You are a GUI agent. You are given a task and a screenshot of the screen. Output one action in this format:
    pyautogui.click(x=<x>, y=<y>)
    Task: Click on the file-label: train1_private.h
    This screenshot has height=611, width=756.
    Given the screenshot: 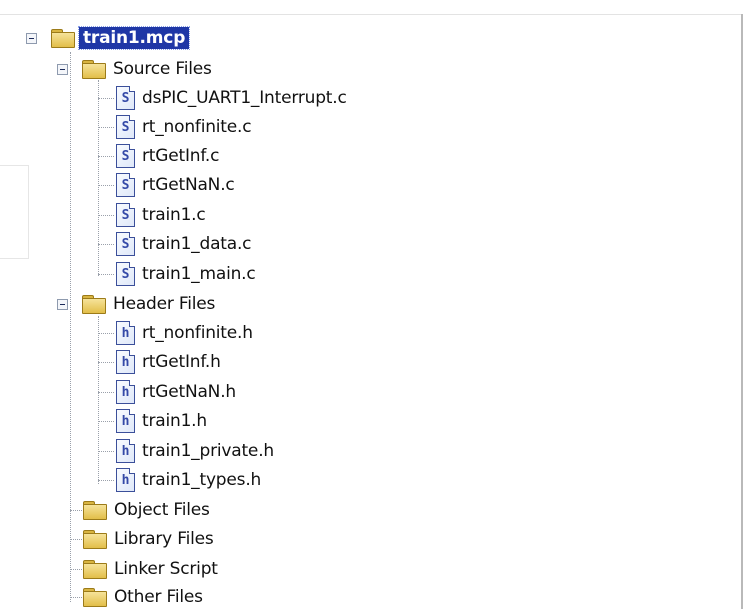 What is the action you would take?
    pyautogui.click(x=208, y=451)
    